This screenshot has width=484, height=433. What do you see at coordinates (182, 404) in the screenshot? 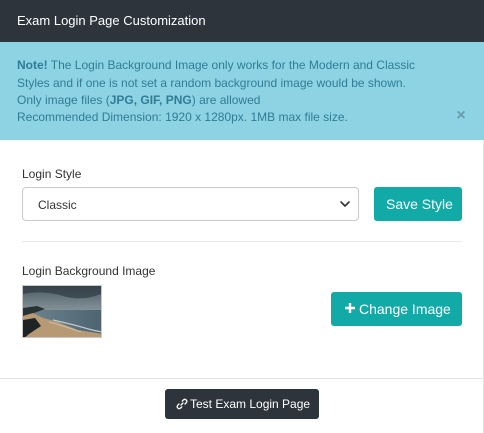
I see `link-icon` at bounding box center [182, 404].